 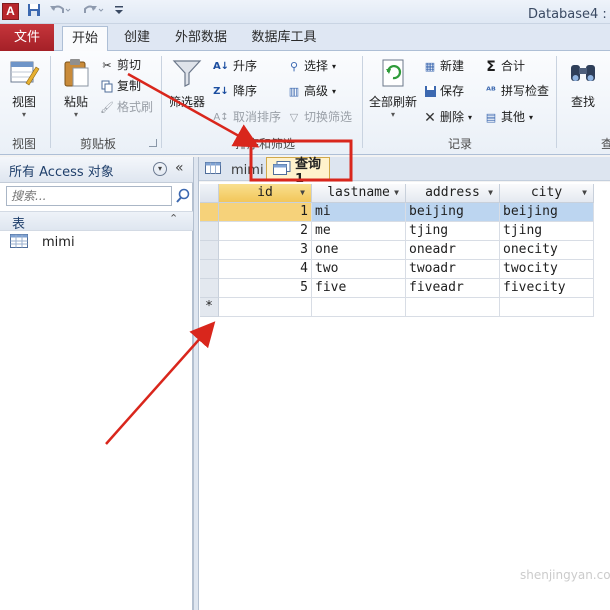 I want to click on annotation-arrow-top, so click(x=193, y=110).